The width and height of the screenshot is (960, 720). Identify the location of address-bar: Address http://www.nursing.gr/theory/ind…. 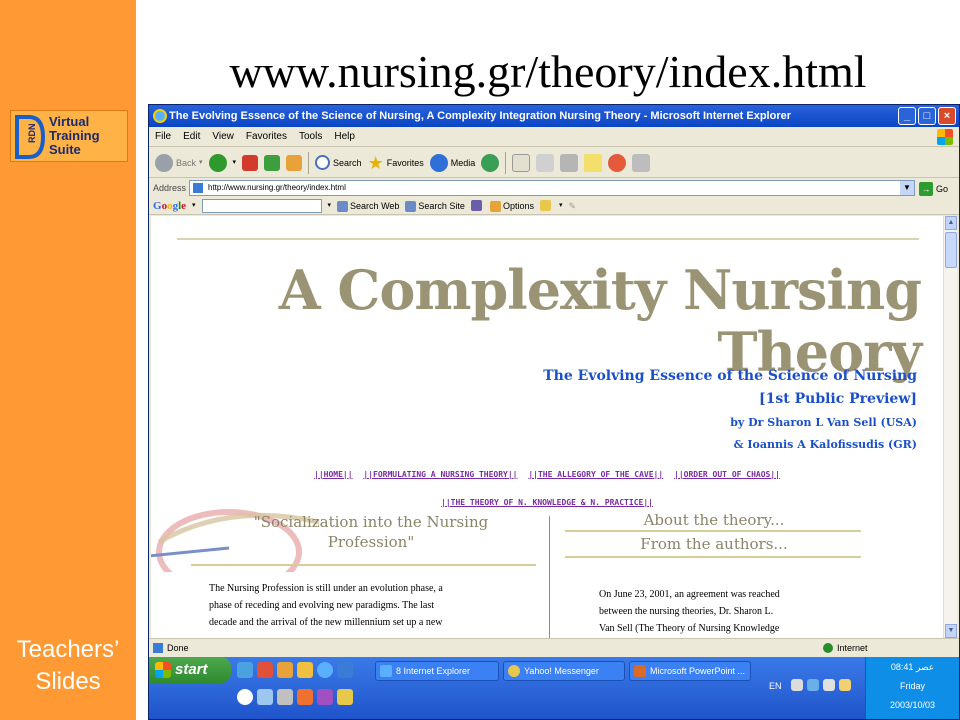
(554, 188).